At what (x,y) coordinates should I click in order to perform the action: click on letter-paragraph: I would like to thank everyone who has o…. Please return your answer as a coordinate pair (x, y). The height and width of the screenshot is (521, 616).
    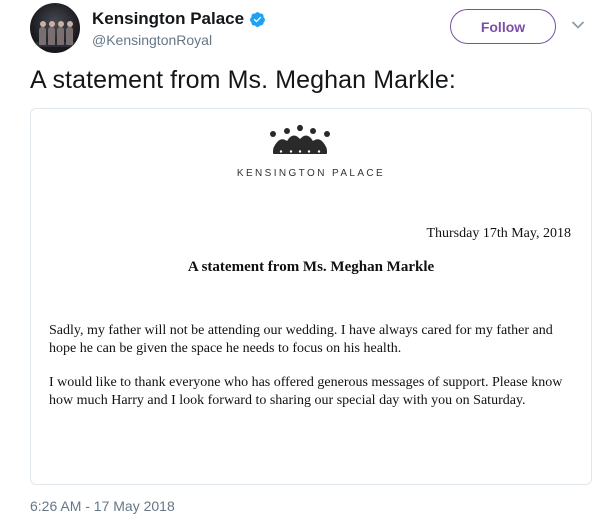
    Looking at the image, I should click on (306, 391).